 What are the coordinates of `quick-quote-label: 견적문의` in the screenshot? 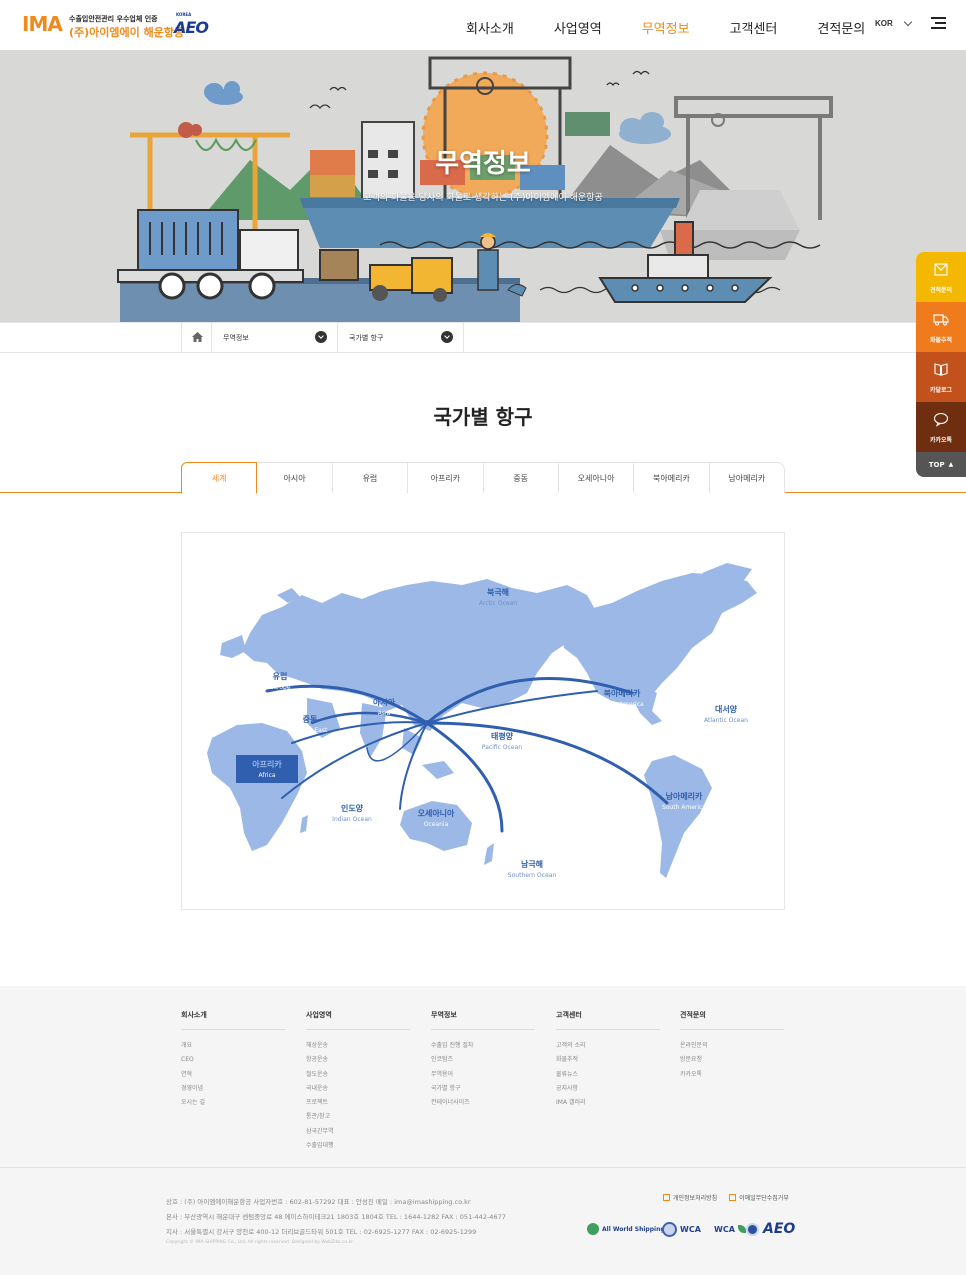 It's located at (941, 290).